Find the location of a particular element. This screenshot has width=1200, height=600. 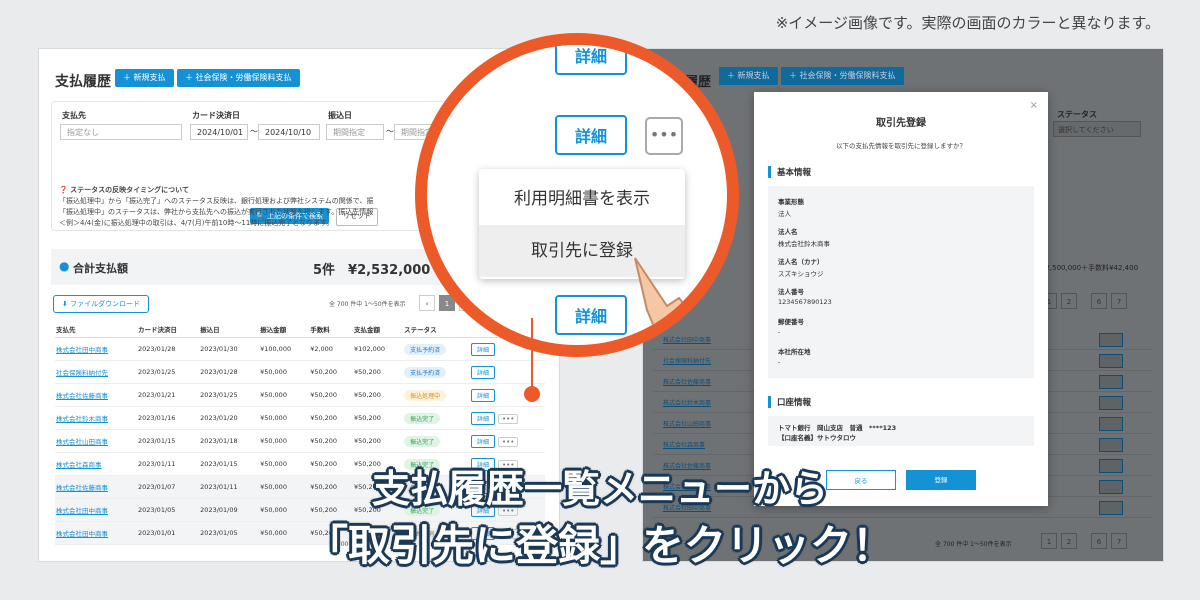

field-value: 法人 is located at coordinates (784, 214).